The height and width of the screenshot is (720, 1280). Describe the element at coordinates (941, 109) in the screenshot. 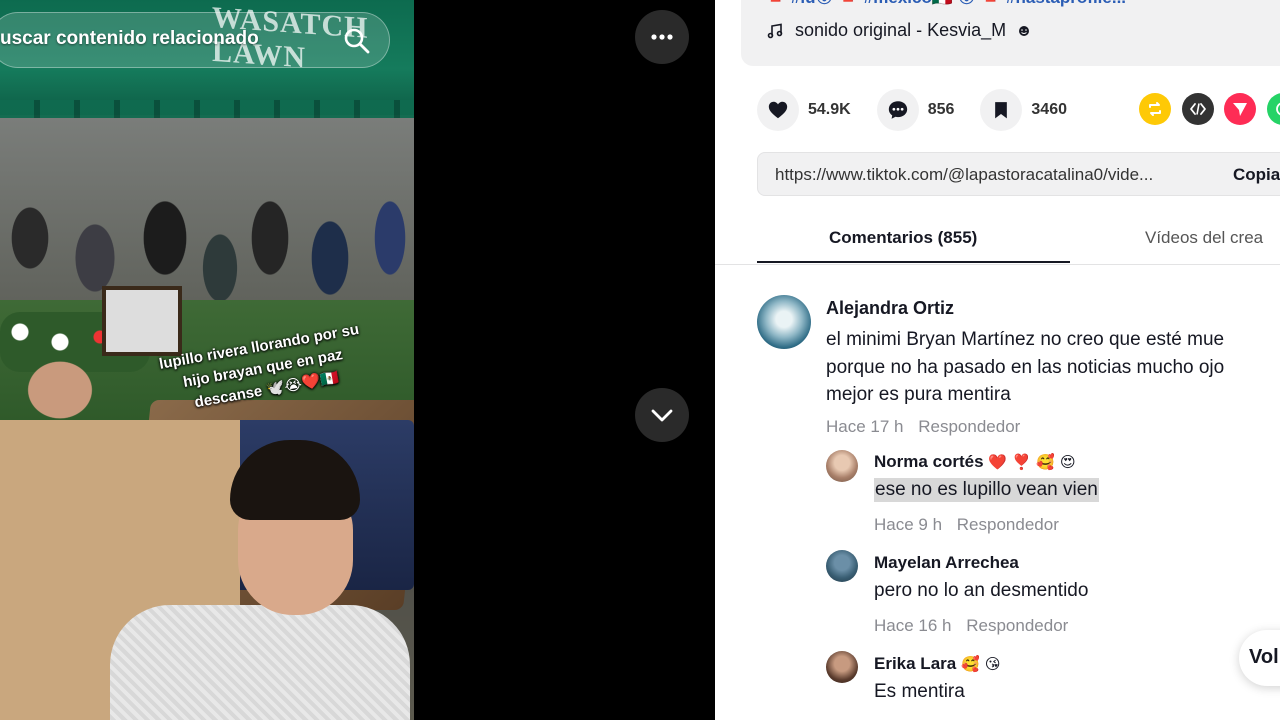

I see `comment-count: 856` at that location.